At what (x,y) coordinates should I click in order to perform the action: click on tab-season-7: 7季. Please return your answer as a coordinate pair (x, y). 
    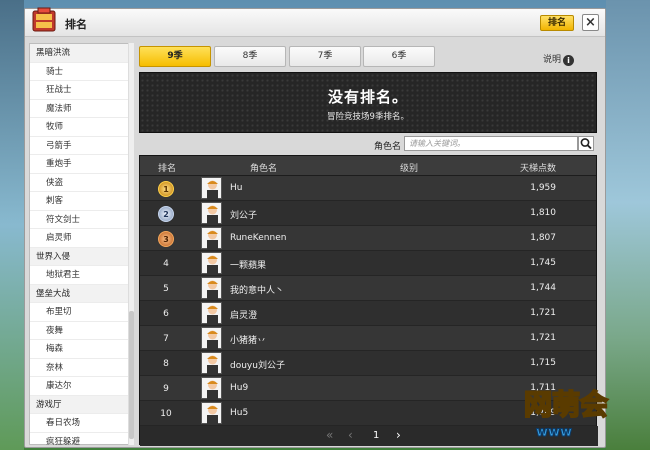
    Looking at the image, I should click on (325, 56).